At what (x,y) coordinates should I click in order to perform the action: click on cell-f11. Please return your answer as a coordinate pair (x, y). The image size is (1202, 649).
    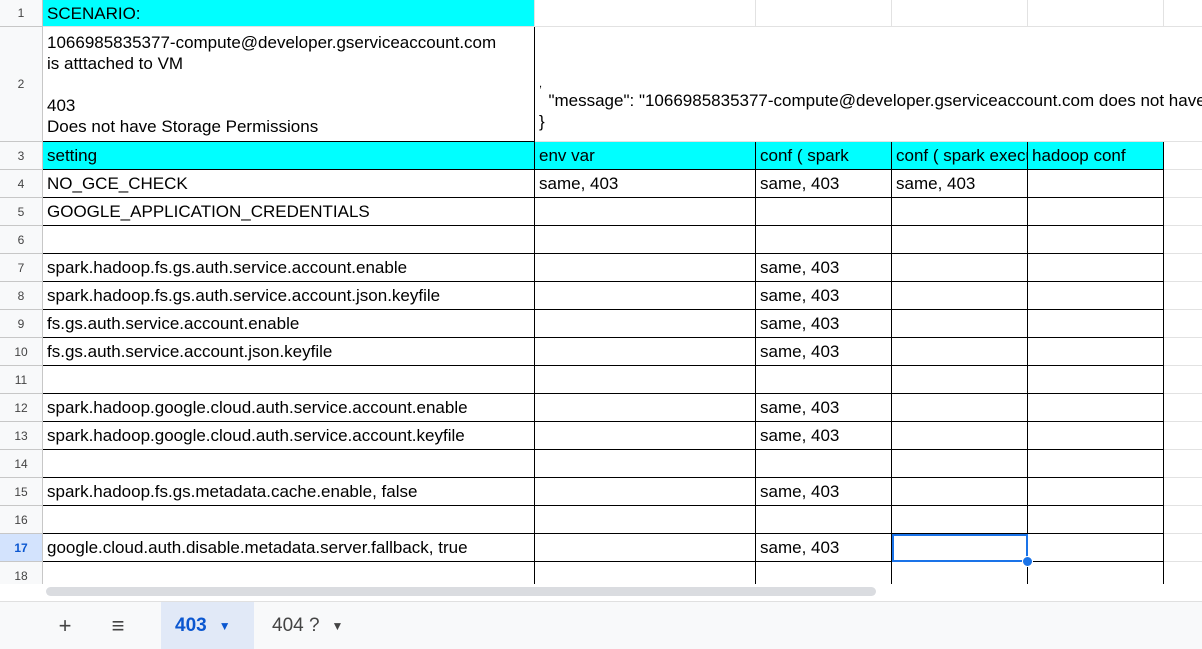
    Looking at the image, I should click on (1183, 380).